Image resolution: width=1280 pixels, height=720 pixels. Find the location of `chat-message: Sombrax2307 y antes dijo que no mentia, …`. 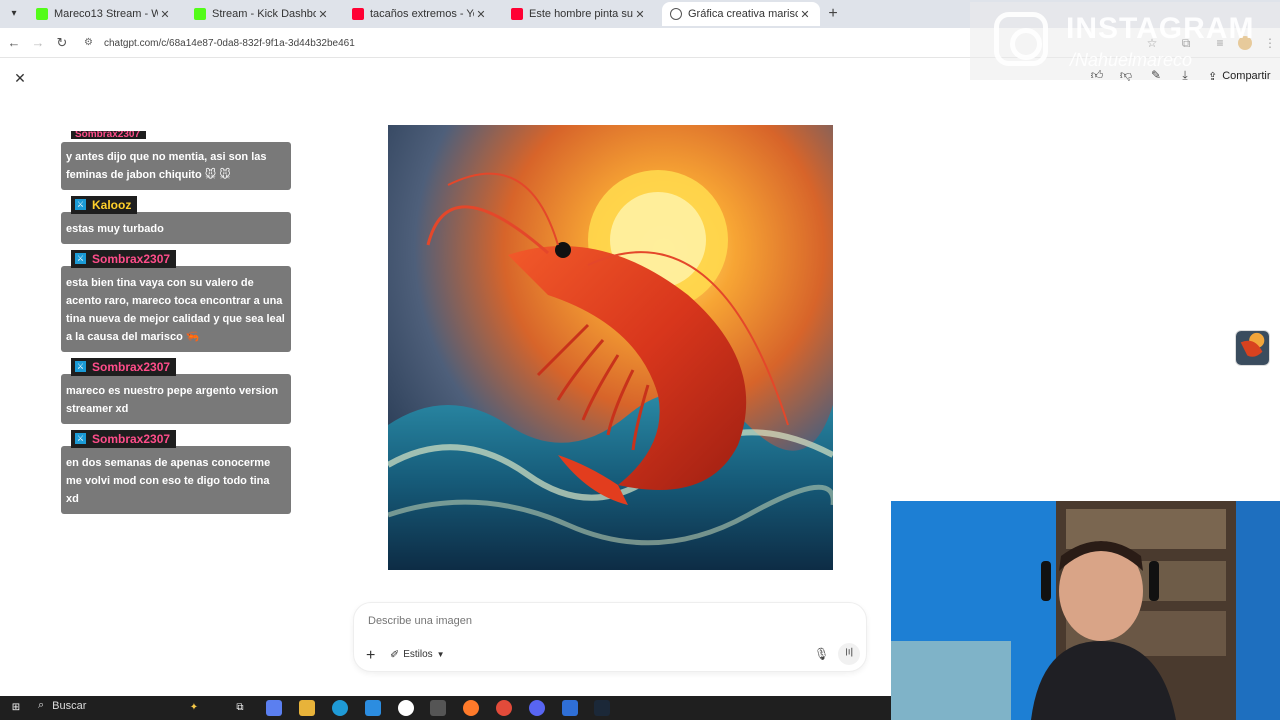

chat-message: Sombrax2307 y antes dijo que no mentia, … is located at coordinates (176, 157).